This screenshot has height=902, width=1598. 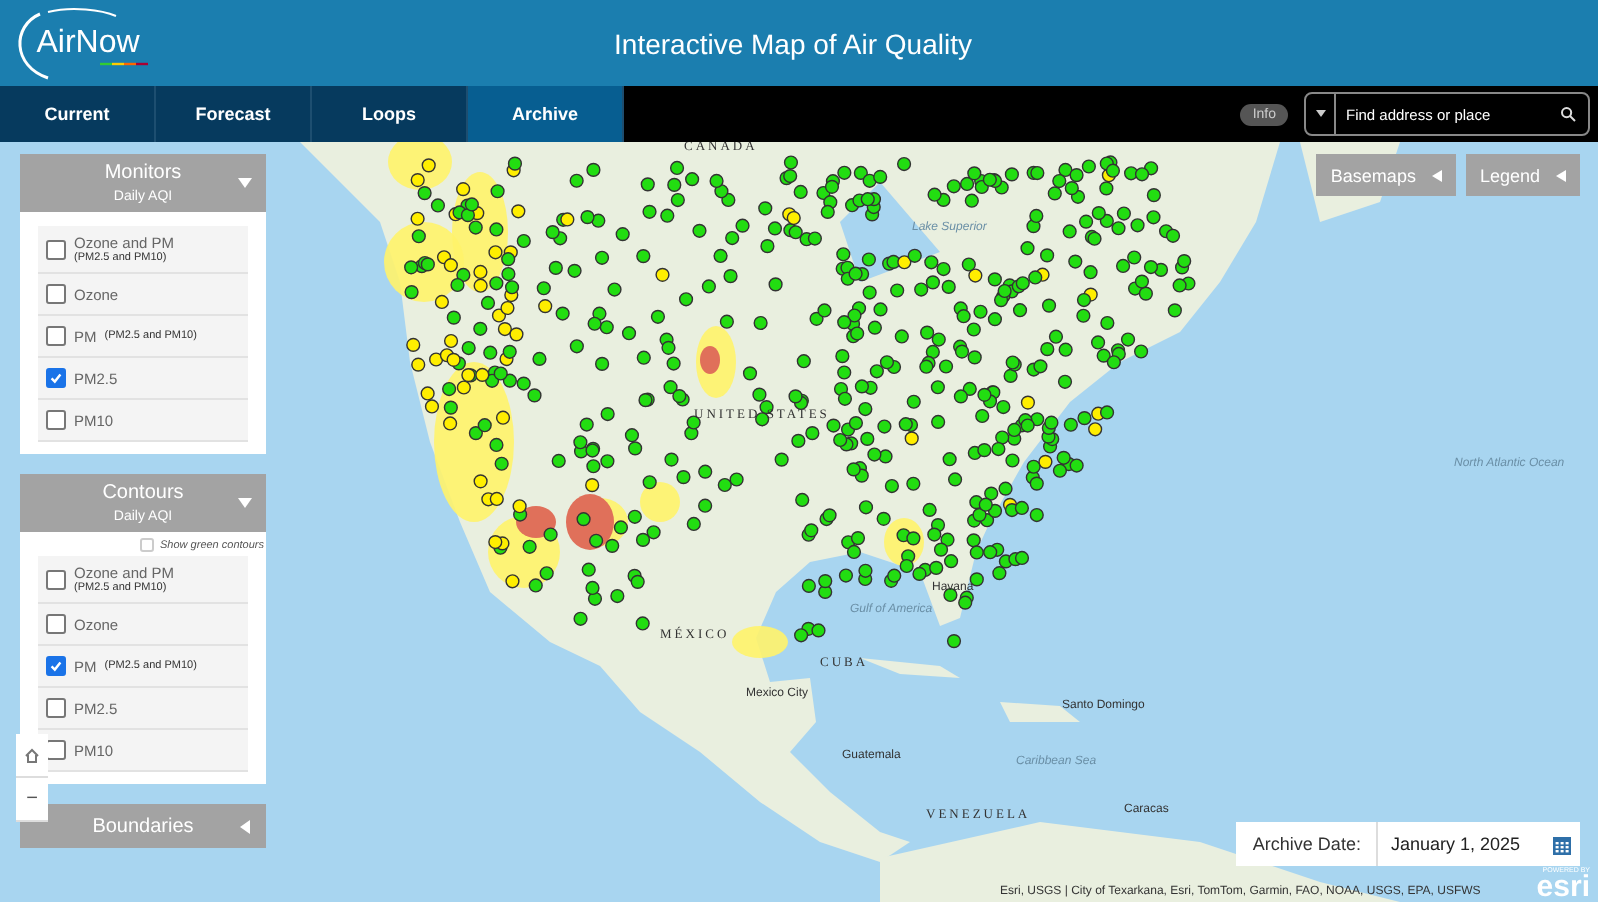 What do you see at coordinates (88, 43) in the screenshot?
I see `logo-text: AirNow` at bounding box center [88, 43].